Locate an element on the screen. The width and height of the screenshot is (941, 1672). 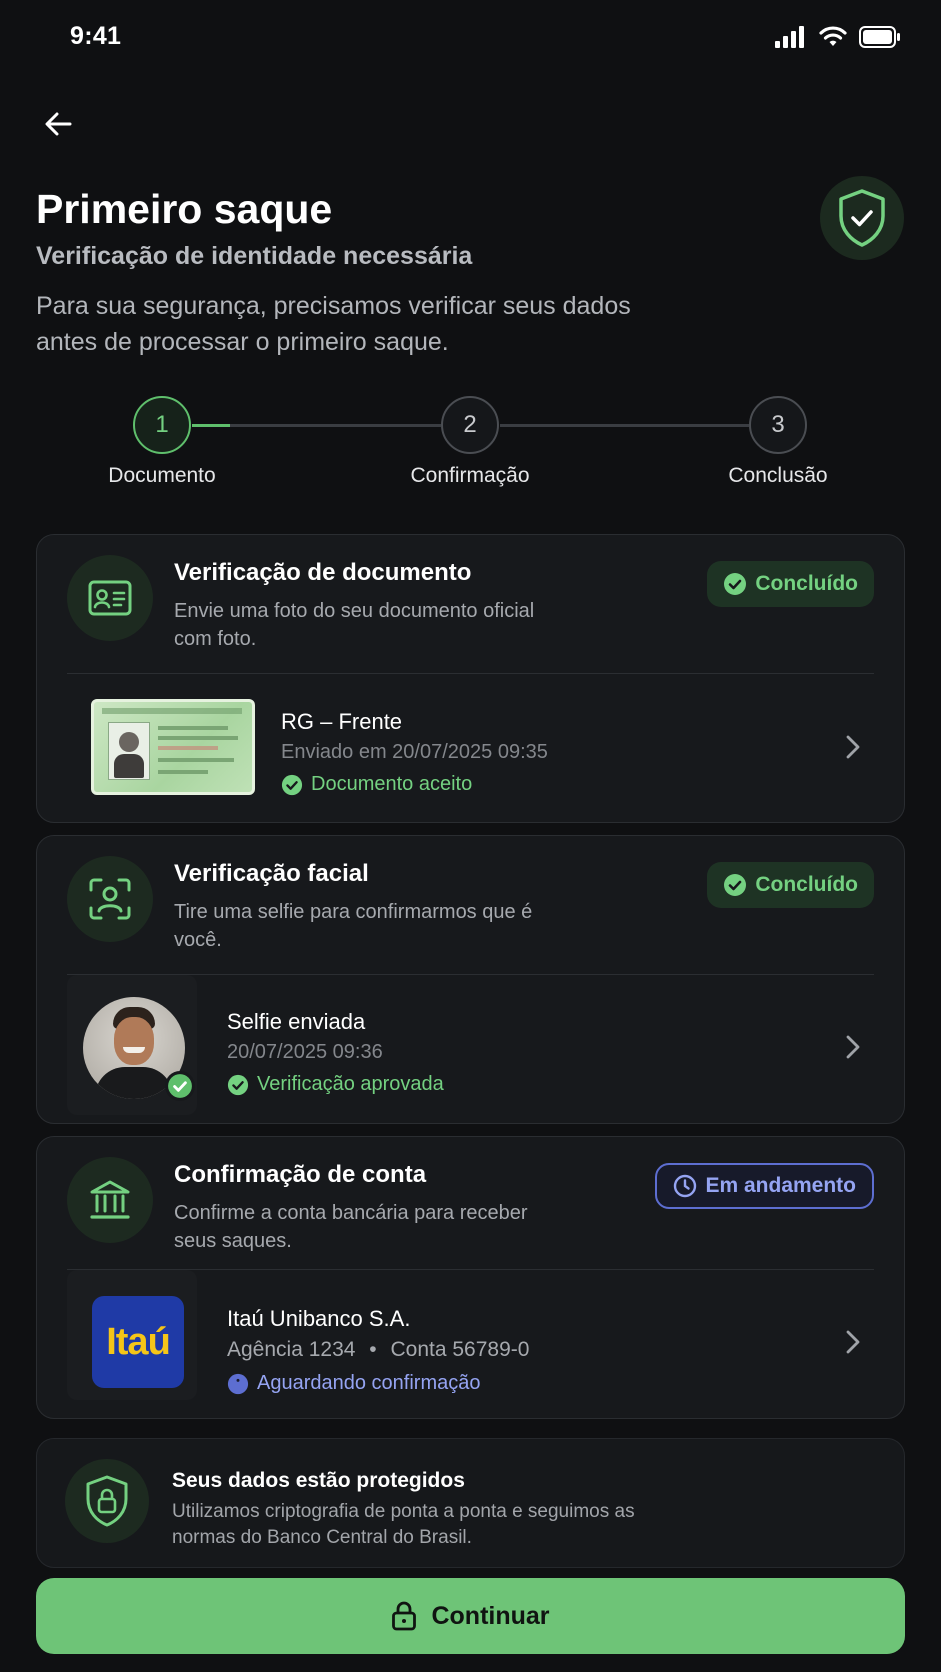
bank-icon-wrap is located at coordinates (110, 1200).